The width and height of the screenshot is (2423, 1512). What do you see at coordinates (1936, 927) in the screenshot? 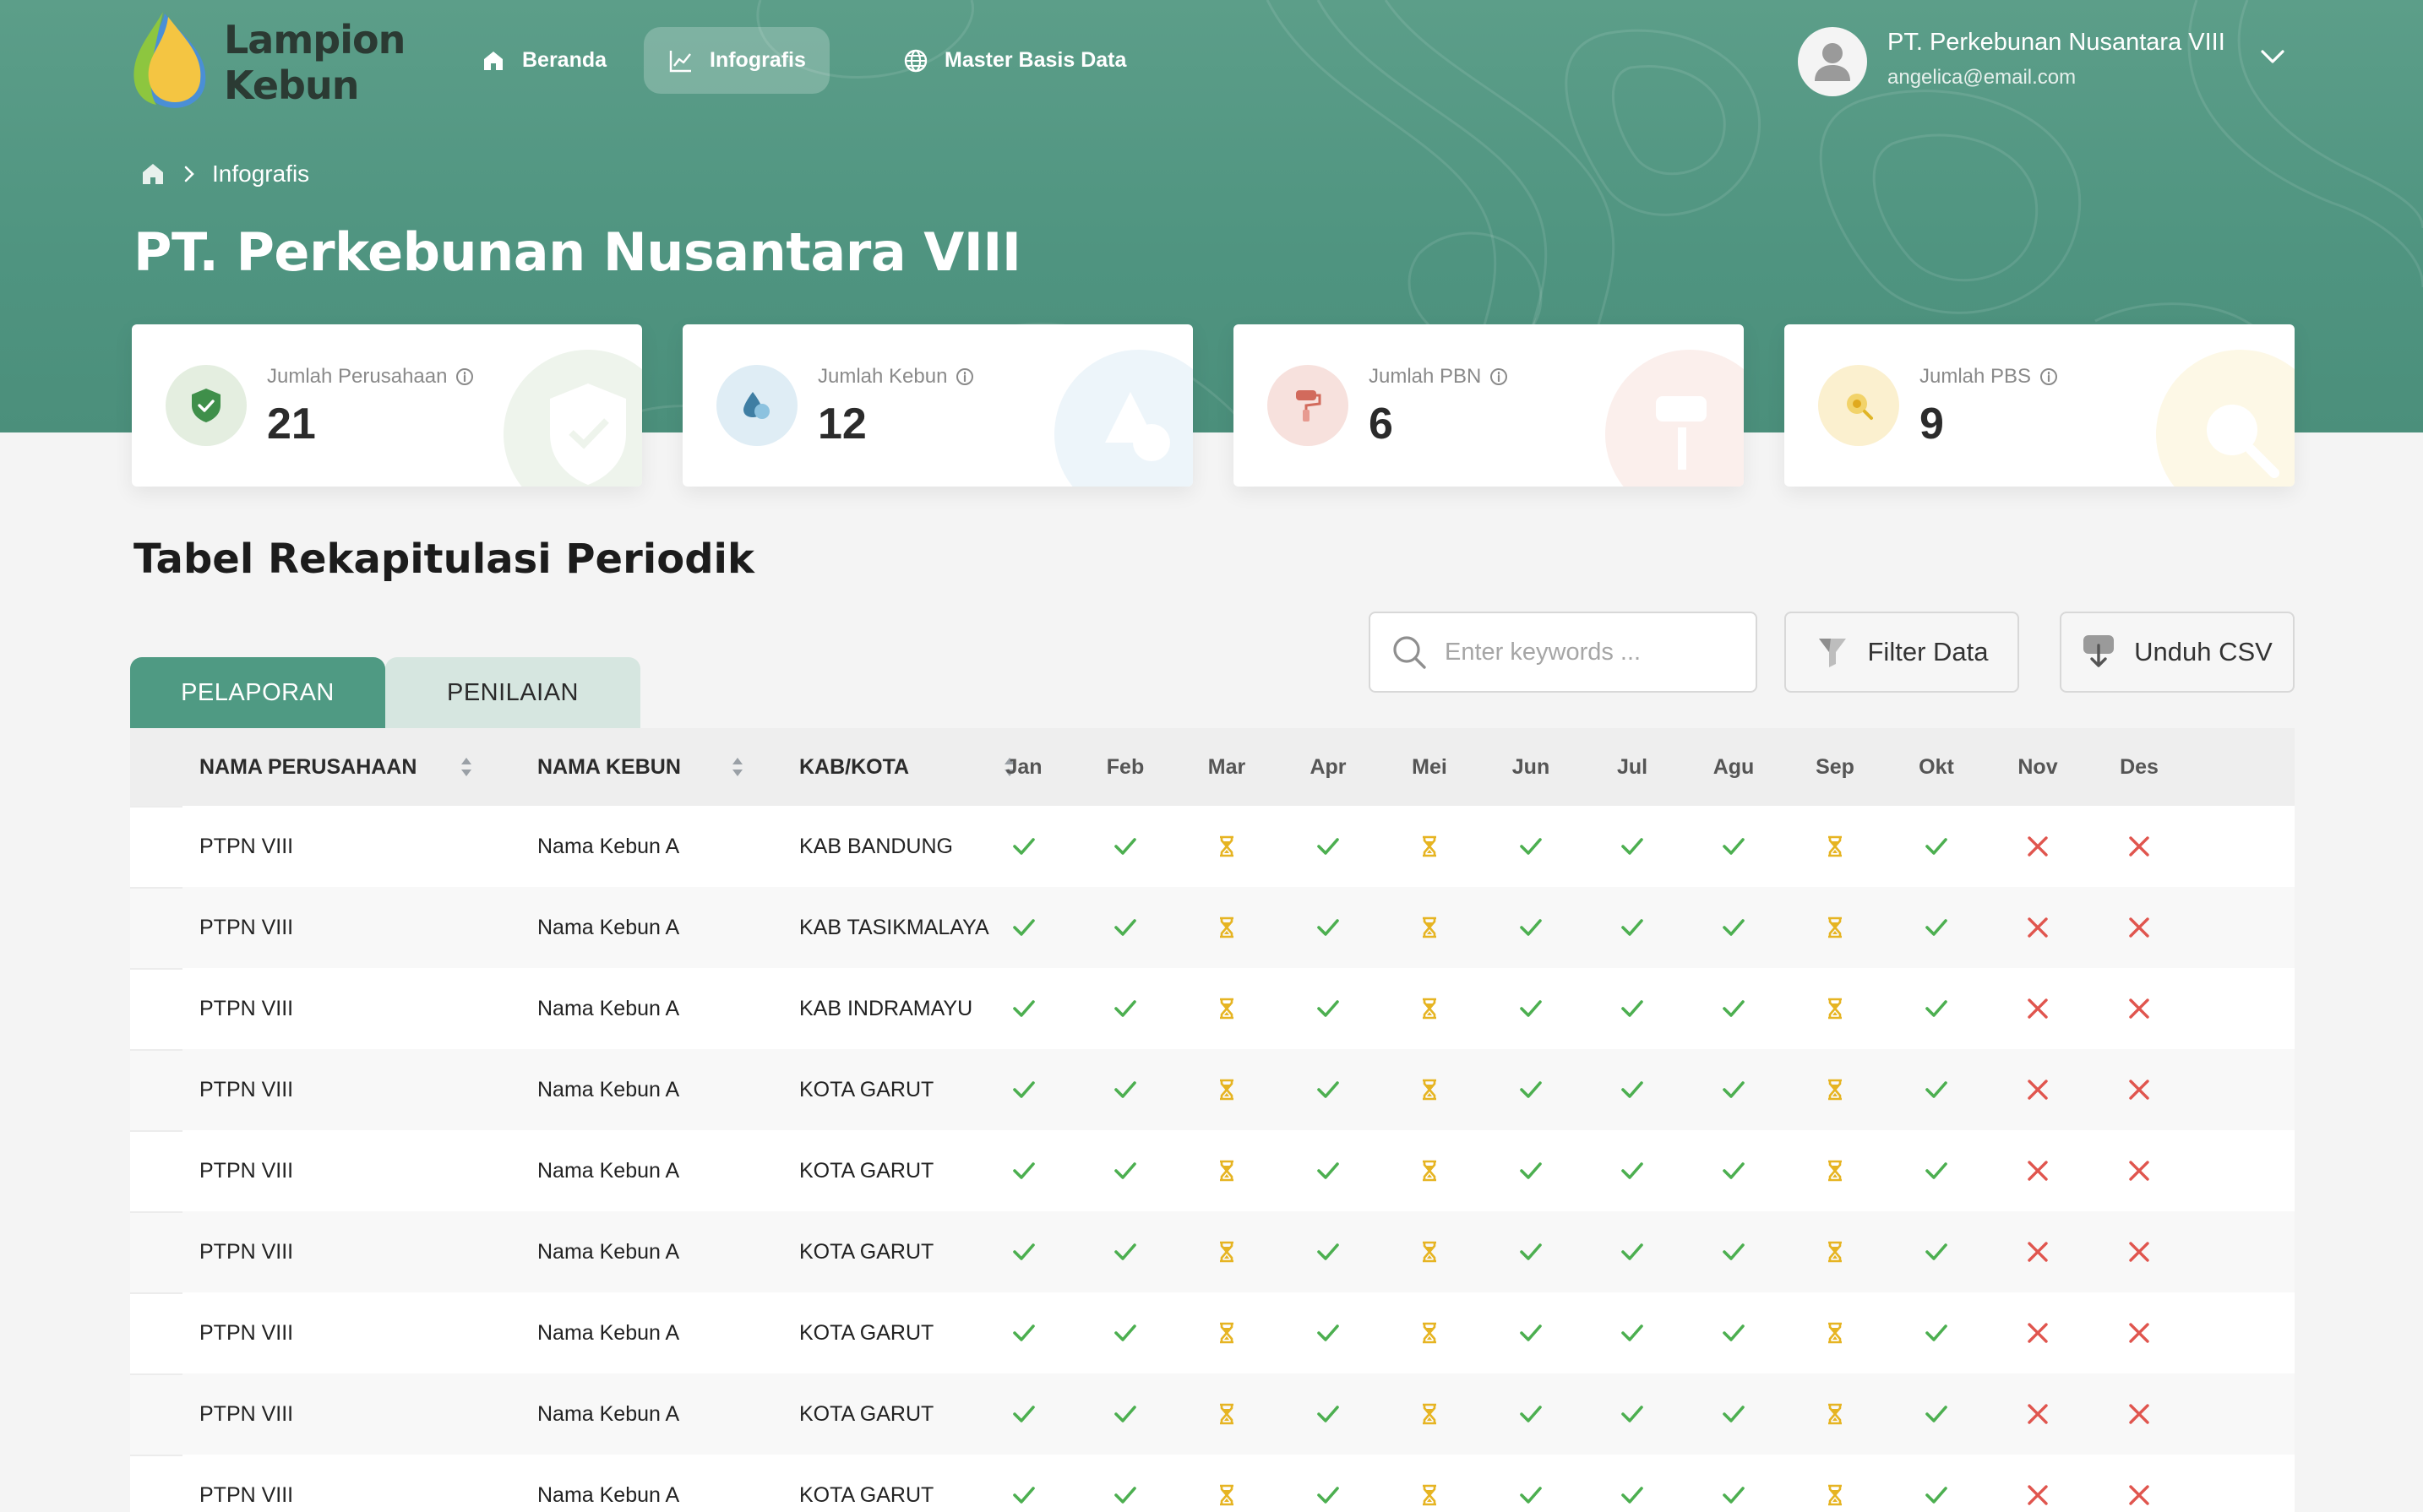
I see `cell-status-okt` at bounding box center [1936, 927].